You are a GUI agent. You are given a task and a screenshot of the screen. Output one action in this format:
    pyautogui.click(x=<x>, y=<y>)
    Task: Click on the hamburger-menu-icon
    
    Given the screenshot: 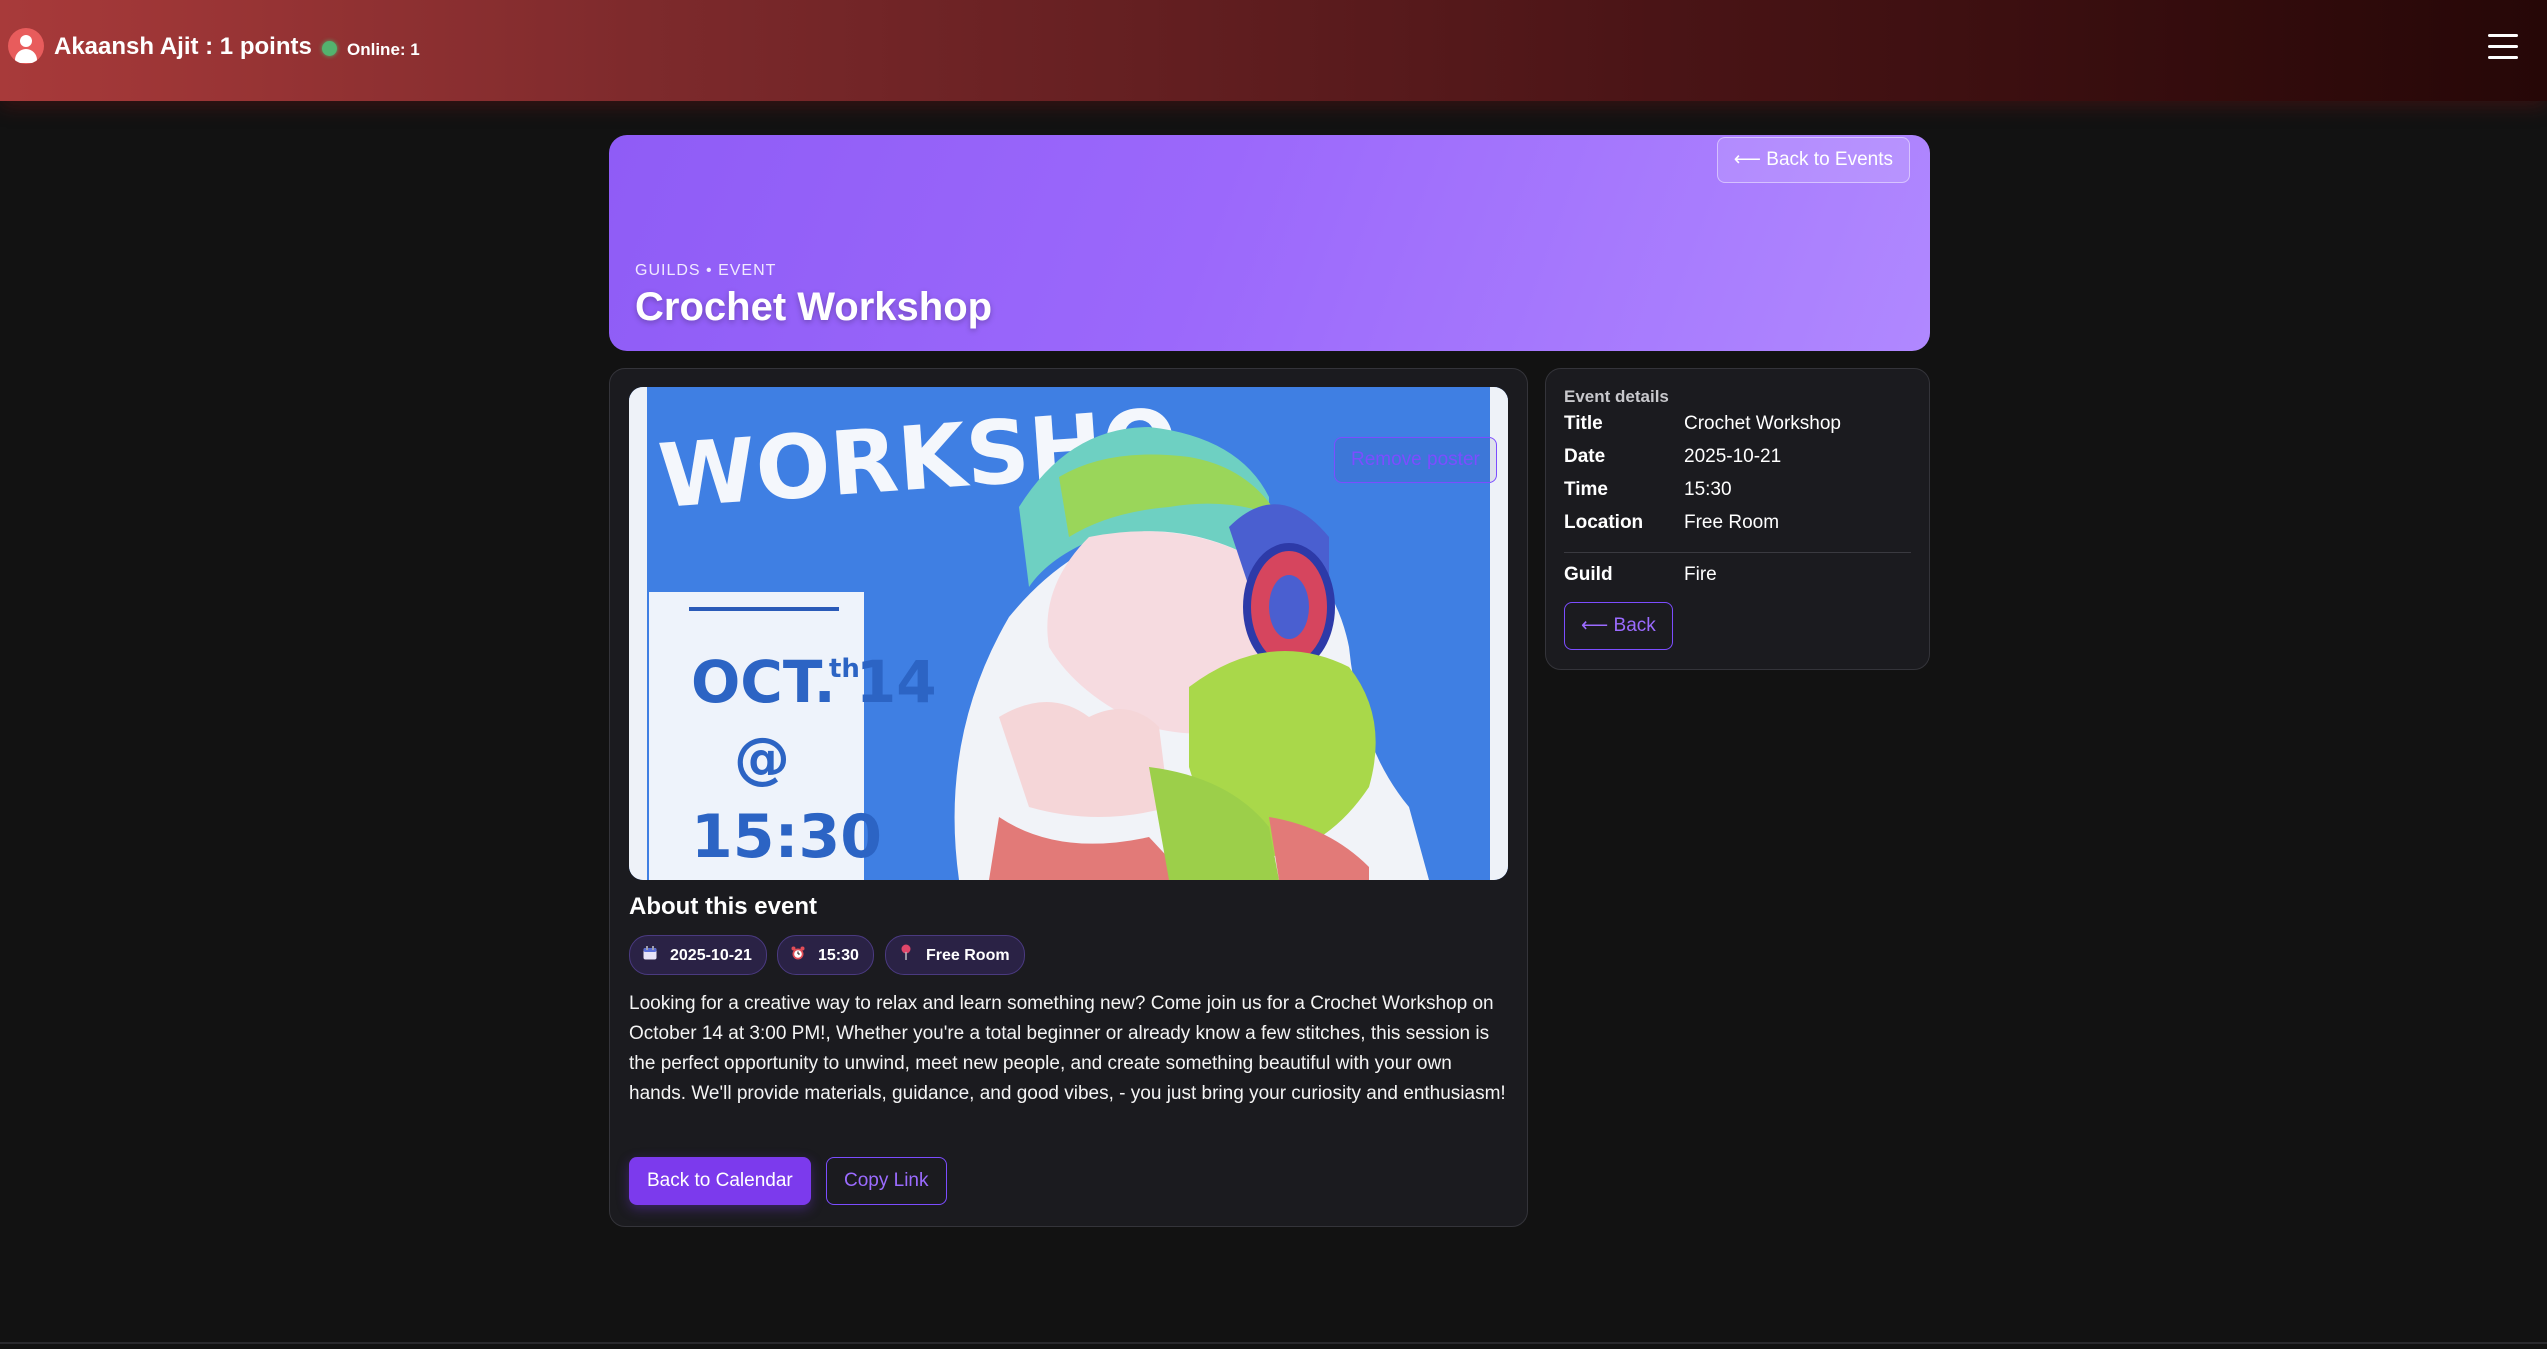 What is the action you would take?
    pyautogui.click(x=2503, y=48)
    